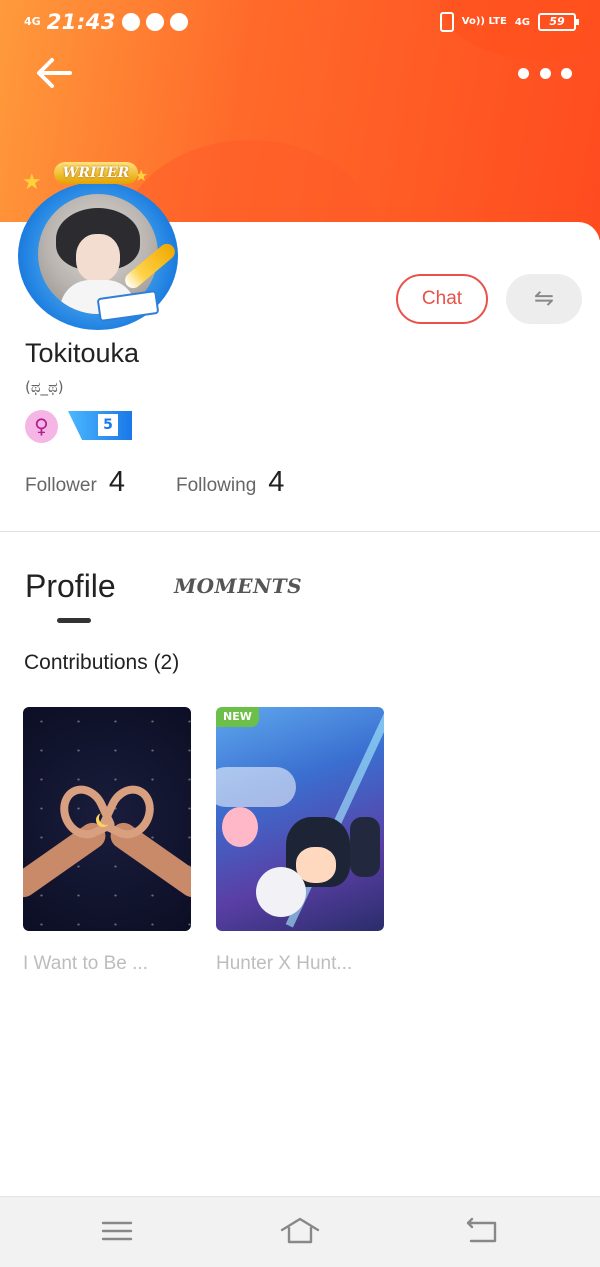 The width and height of the screenshot is (600, 1267). Describe the element at coordinates (256, 787) in the screenshot. I see `cover-cloud` at that location.